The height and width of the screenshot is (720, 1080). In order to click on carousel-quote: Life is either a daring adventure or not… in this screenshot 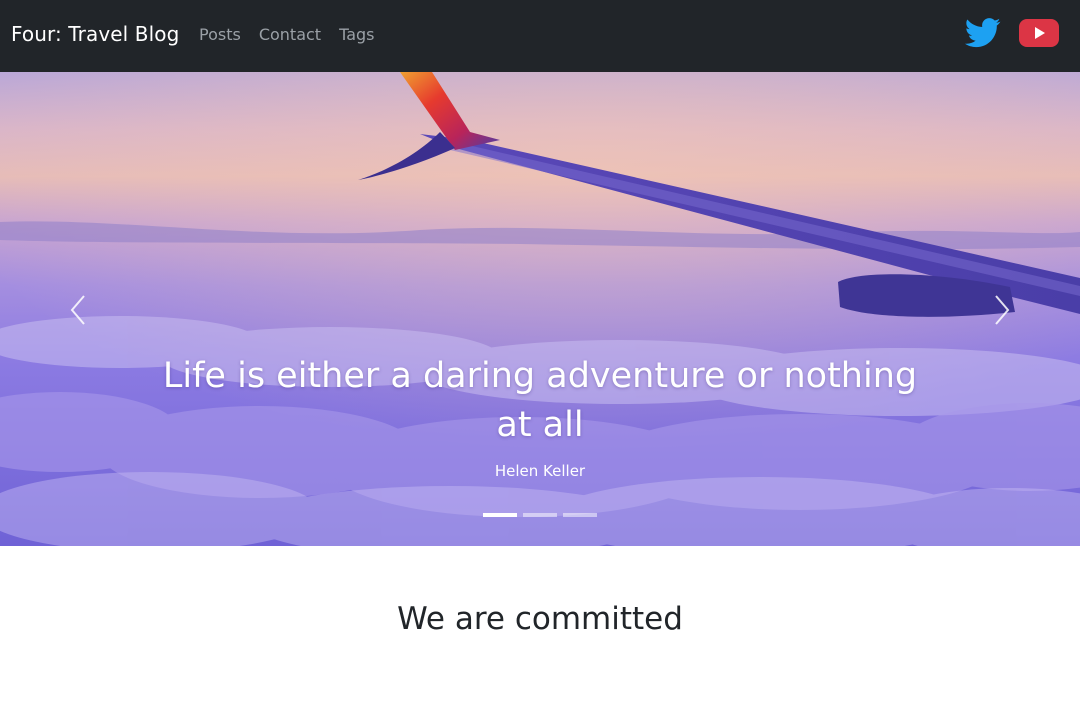, I will do `click(540, 400)`.